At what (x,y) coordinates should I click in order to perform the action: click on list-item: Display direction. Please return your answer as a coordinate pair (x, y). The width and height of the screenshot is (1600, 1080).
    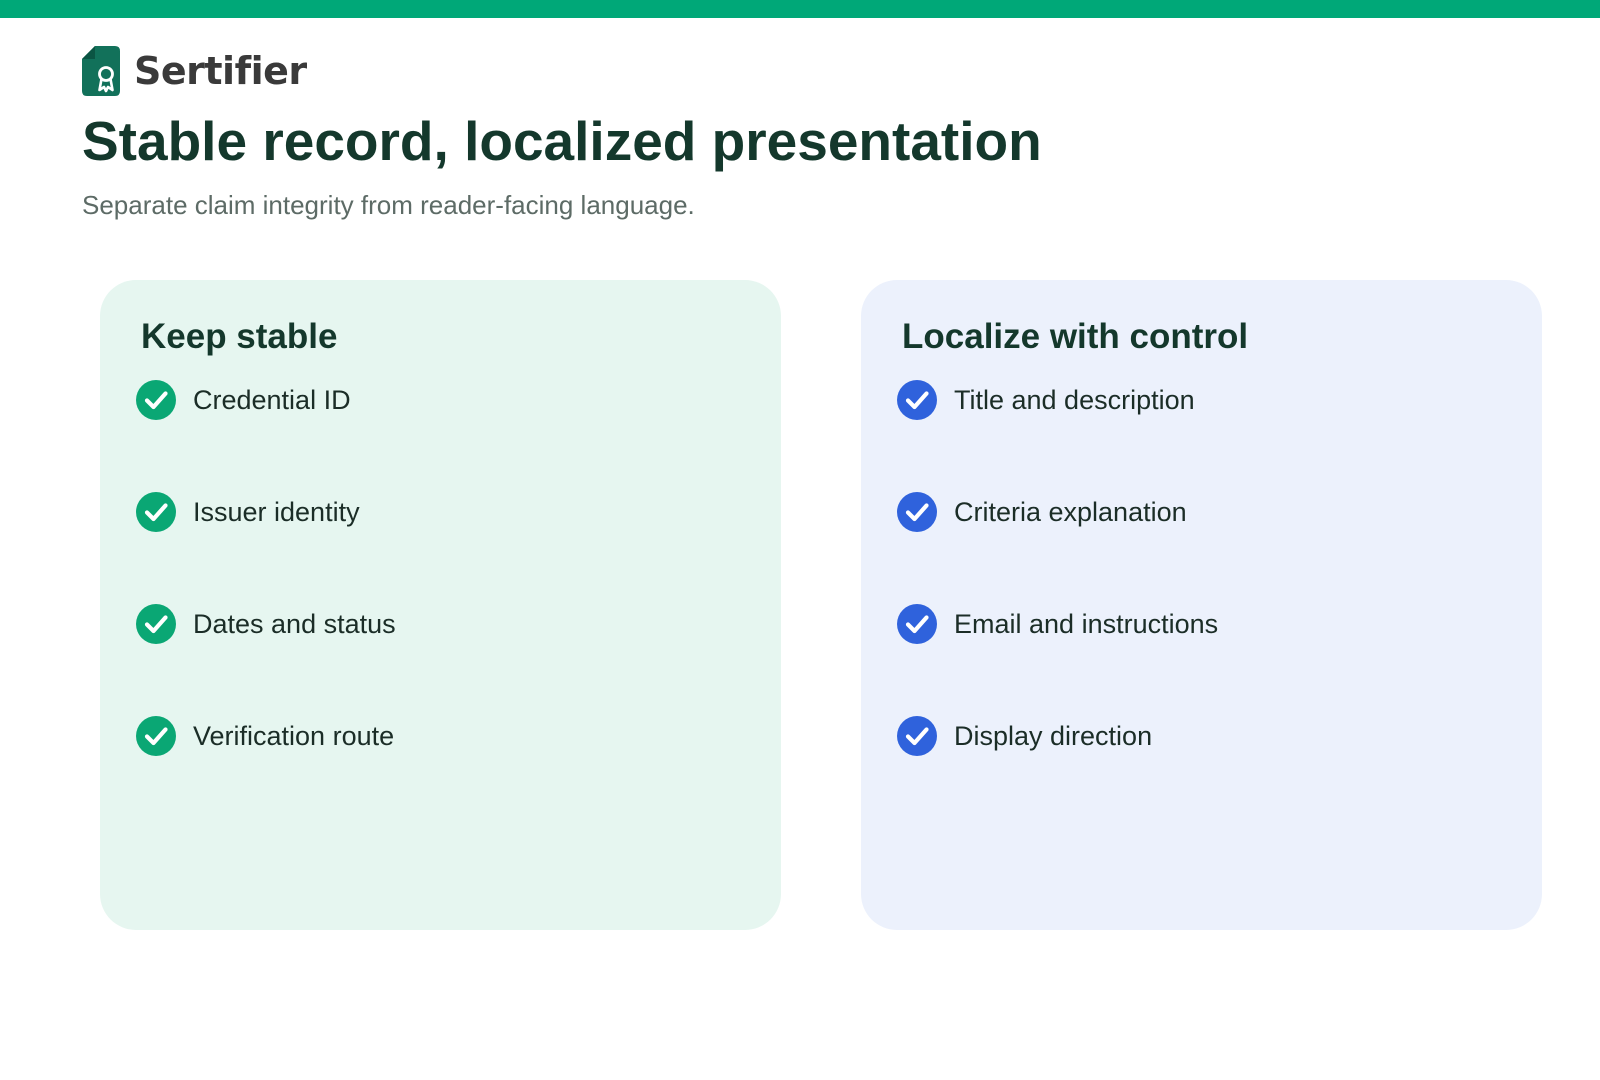
    Looking at the image, I should click on (1057, 736).